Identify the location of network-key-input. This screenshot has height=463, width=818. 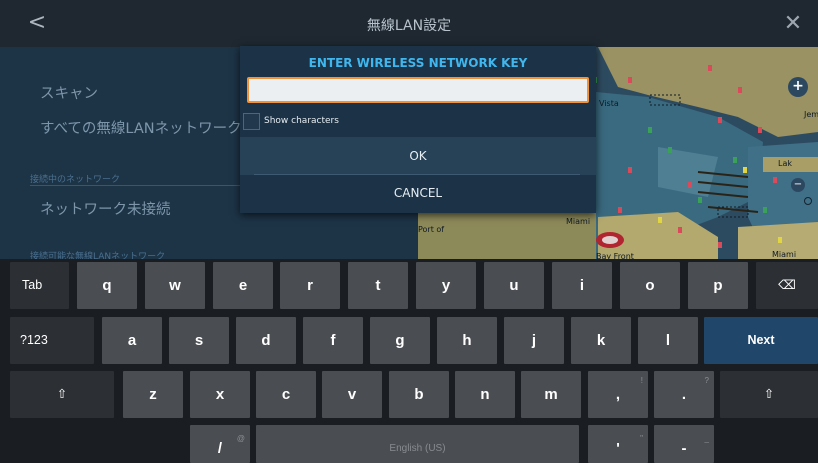
(418, 90).